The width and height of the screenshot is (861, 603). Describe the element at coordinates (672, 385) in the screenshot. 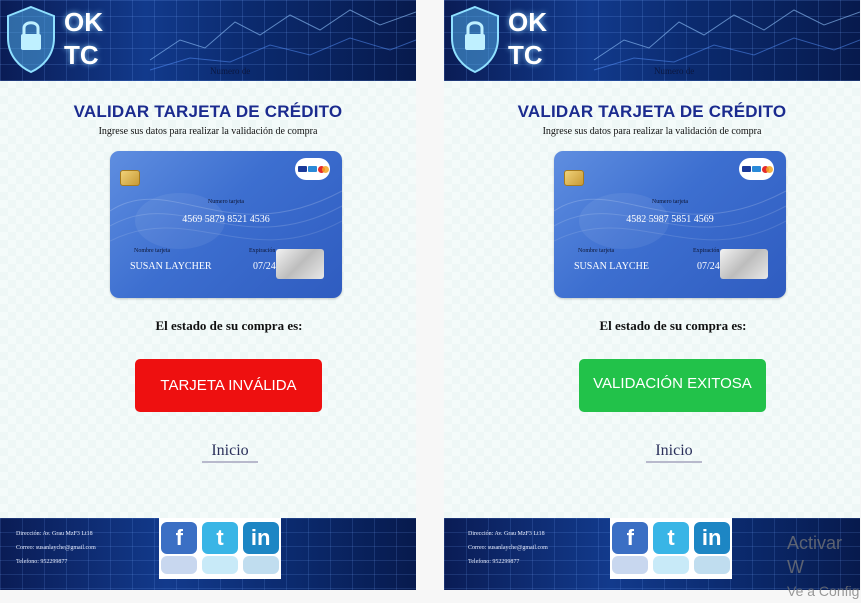

I see `result-badge-success: VALIDACIÓN EXITOSA` at that location.